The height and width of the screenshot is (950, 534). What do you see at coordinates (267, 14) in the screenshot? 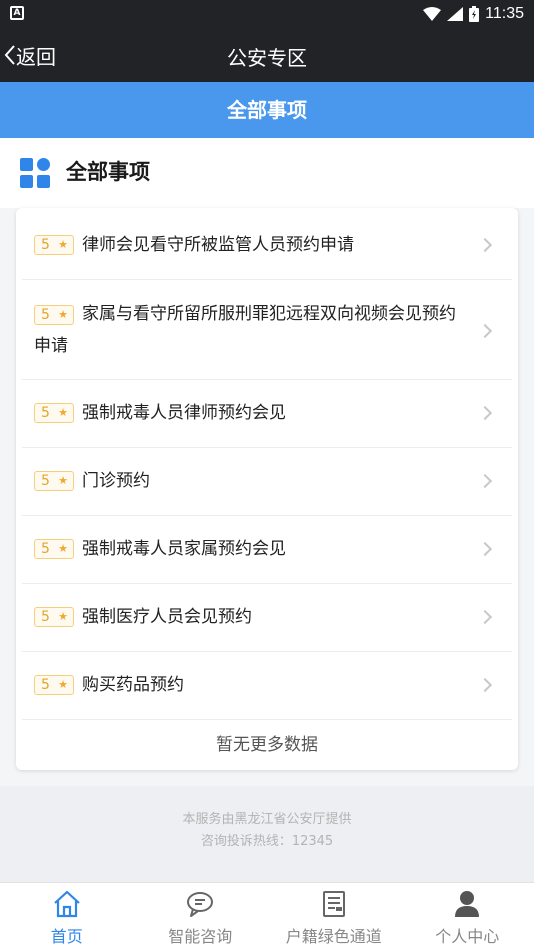
I see `status-bar: A 11:35` at bounding box center [267, 14].